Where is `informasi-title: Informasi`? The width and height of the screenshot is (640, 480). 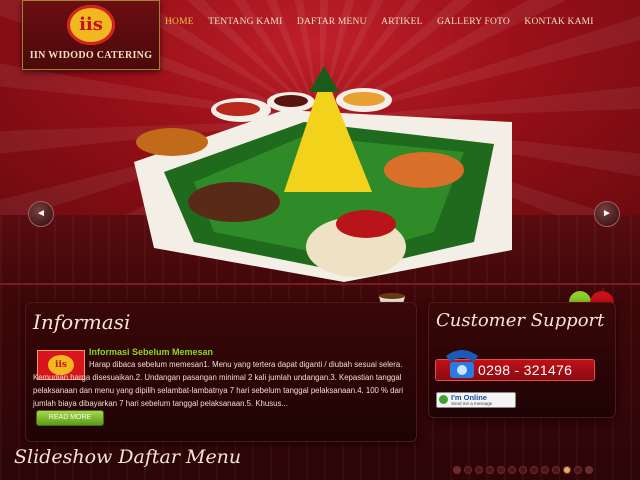 informasi-title: Informasi is located at coordinates (82, 322).